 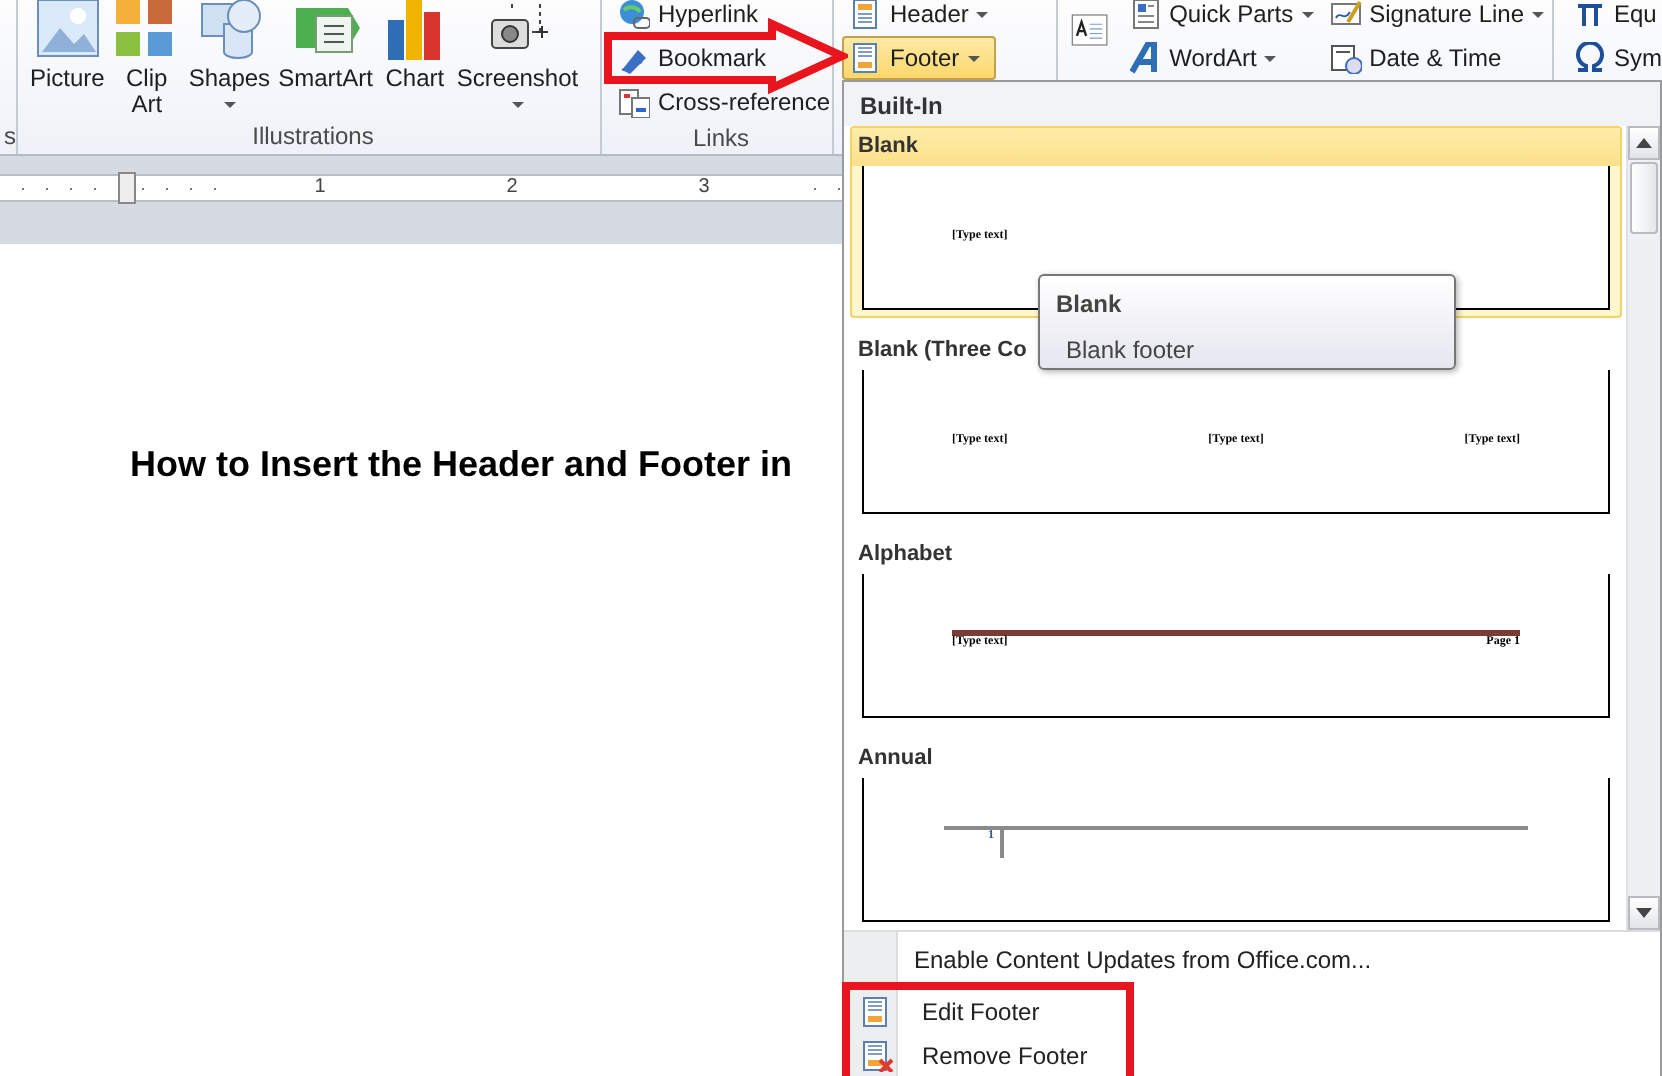 What do you see at coordinates (313, 136) in the screenshot?
I see `group-label: Illustrations` at bounding box center [313, 136].